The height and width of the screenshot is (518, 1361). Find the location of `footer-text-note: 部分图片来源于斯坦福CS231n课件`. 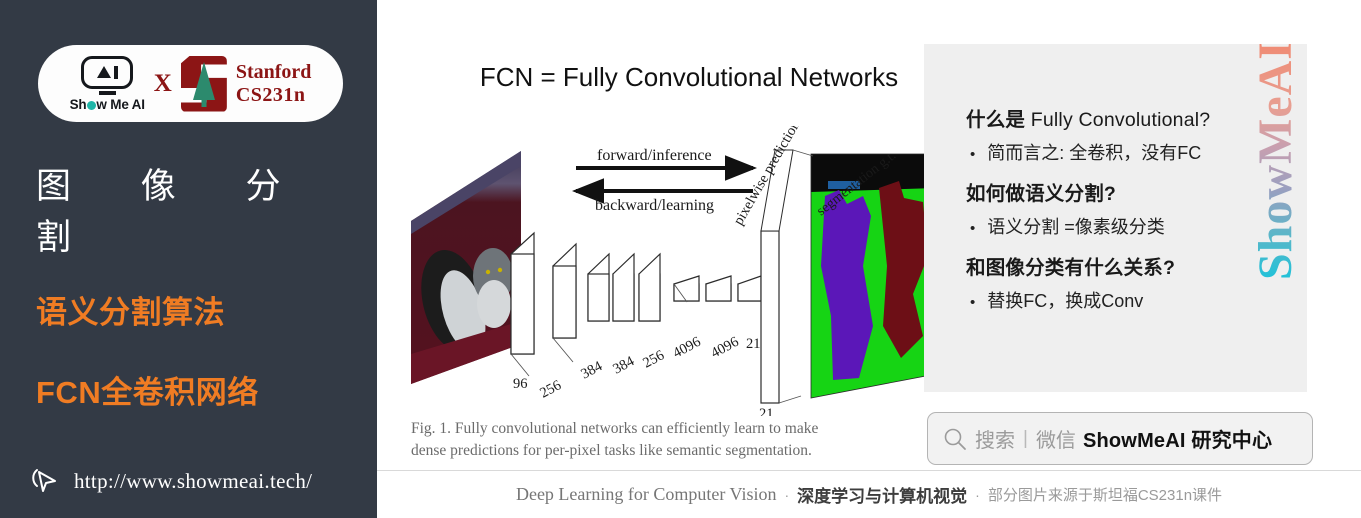

footer-text-note: 部分图片来源于斯坦福CS231n课件 is located at coordinates (1105, 495).